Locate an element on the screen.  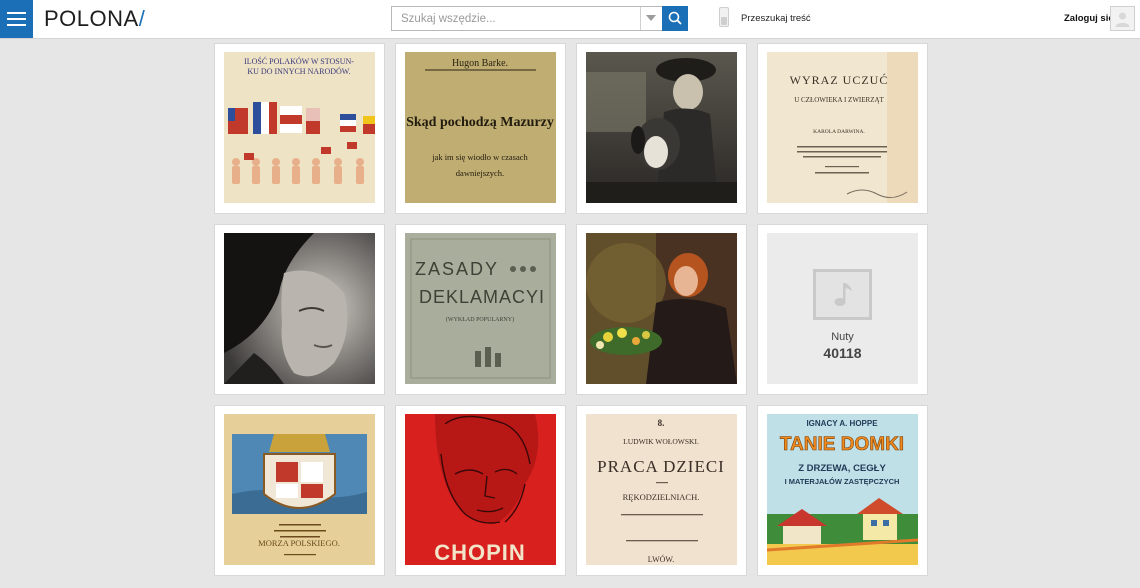
book-title: Skąd pochodzą Mazurzy is located at coordinates (480, 122).